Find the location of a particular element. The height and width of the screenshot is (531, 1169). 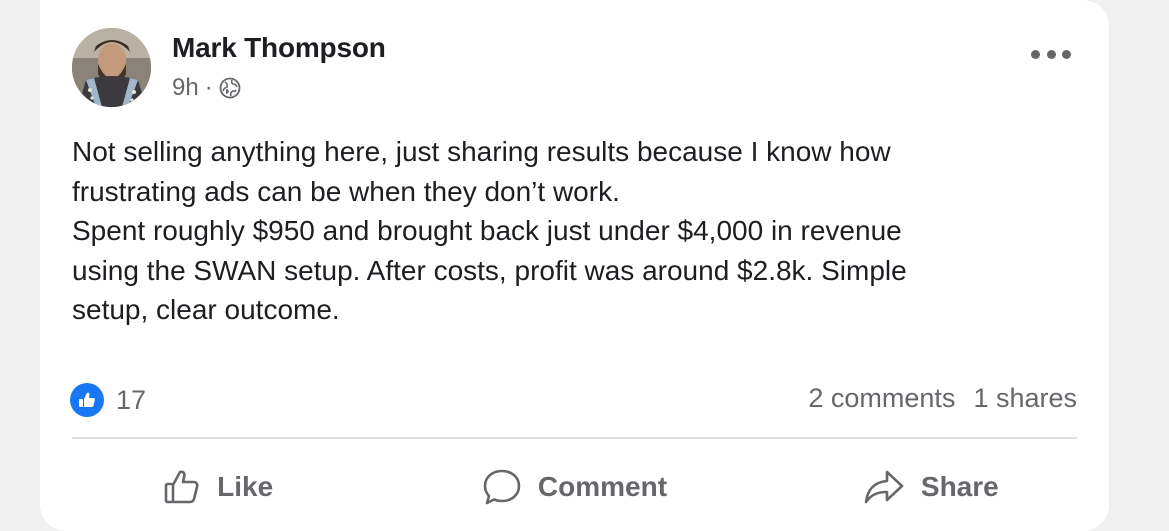

reaction-count: 17 is located at coordinates (131, 399).